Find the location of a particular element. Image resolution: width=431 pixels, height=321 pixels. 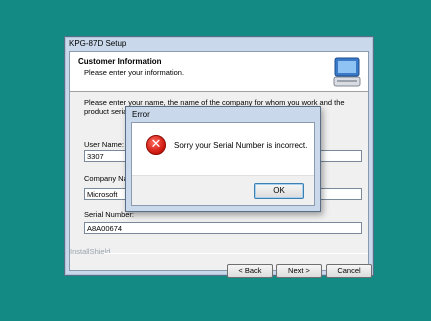

divider is located at coordinates (236, 253).